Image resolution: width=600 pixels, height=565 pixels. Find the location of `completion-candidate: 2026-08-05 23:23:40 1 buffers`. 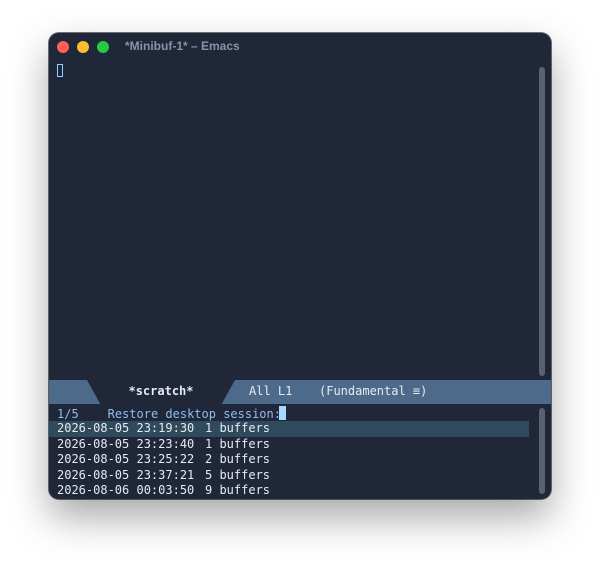

completion-candidate: 2026-08-05 23:23:40 1 buffers is located at coordinates (289, 445).